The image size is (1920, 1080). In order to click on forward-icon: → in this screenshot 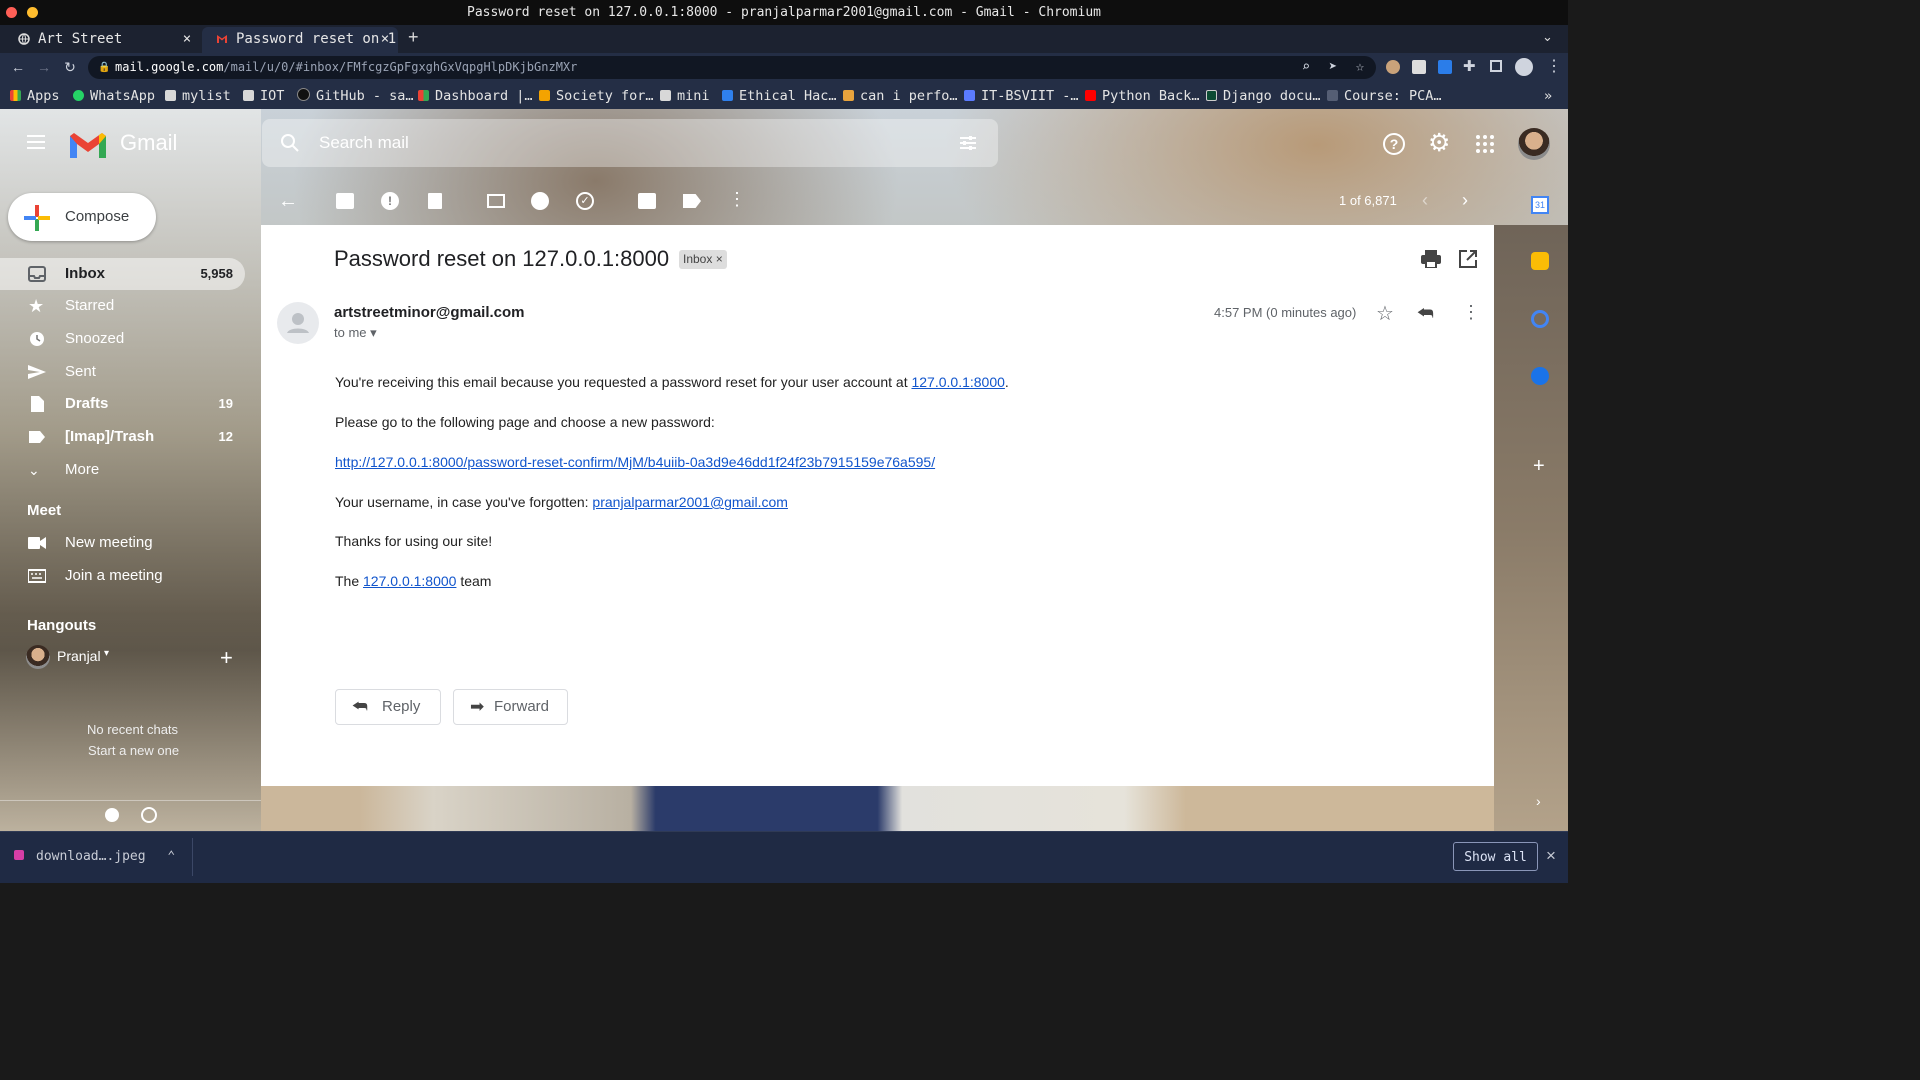, I will do `click(44, 67)`.